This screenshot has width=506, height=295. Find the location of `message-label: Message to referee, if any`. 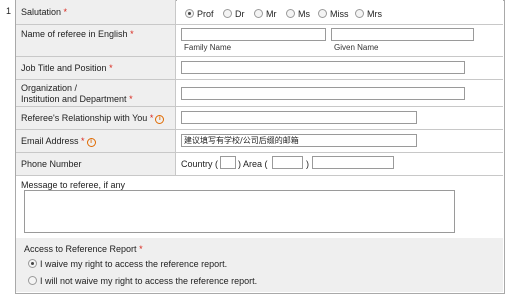

message-label: Message to referee, if any is located at coordinates (73, 185).